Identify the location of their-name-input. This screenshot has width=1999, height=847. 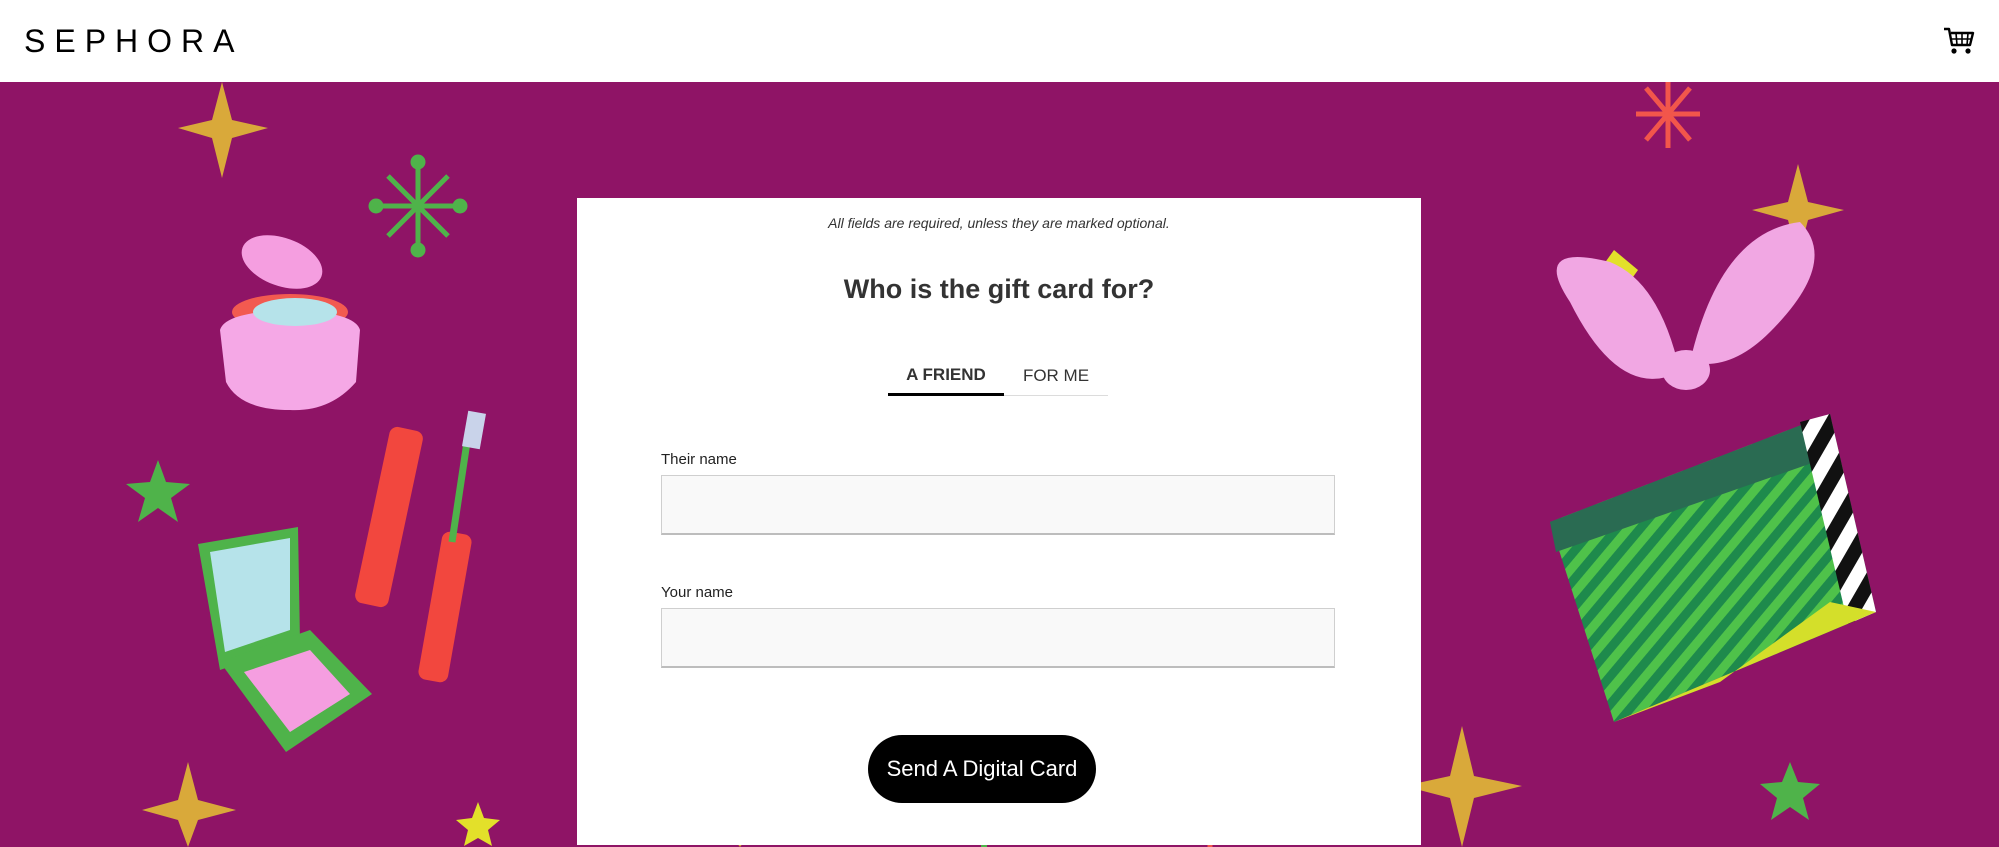
(998, 505).